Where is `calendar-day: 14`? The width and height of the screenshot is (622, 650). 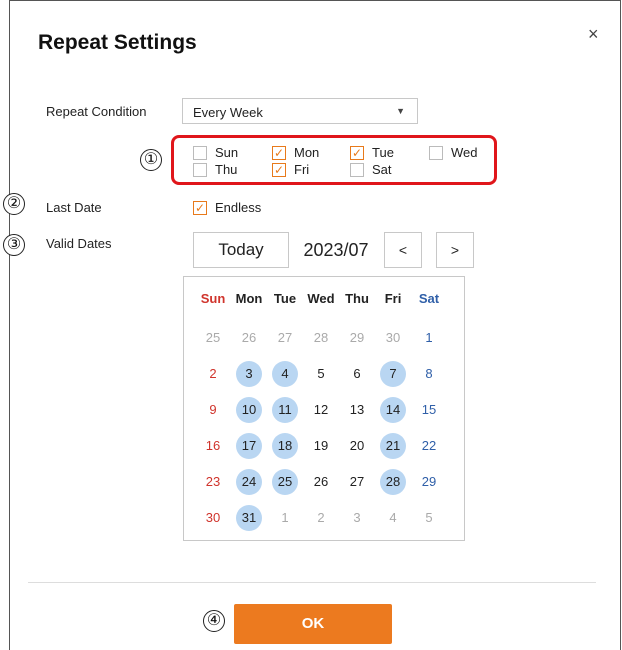 calendar-day: 14 is located at coordinates (393, 410).